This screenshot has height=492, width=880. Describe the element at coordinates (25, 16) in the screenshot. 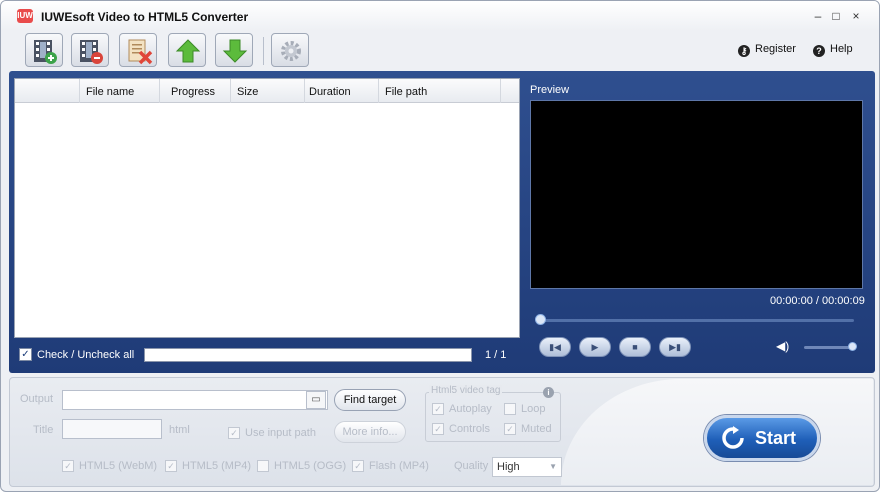

I see `app-logo-icon: IUW` at that location.